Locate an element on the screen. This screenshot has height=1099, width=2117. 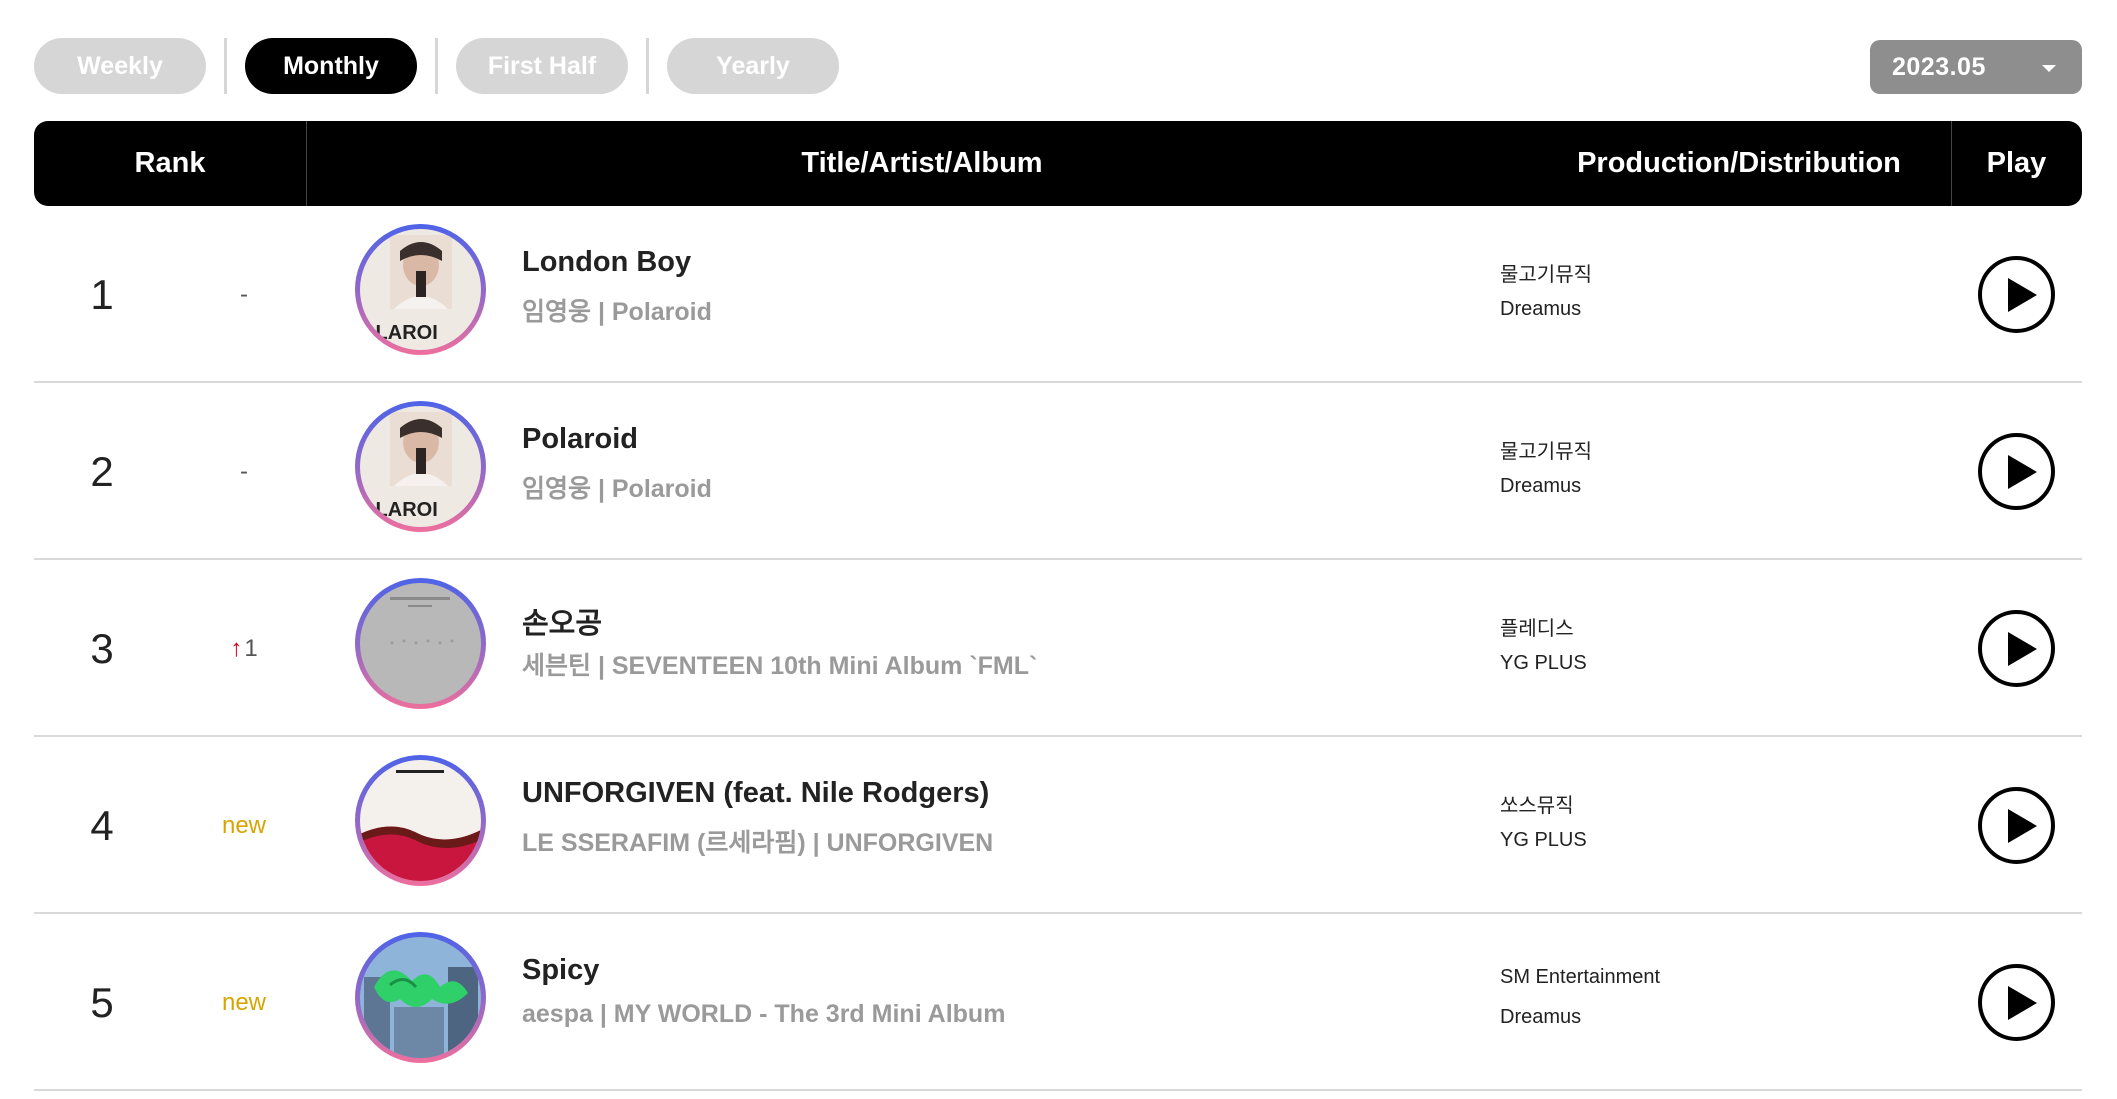
tab-monthly: Monthly is located at coordinates (331, 66).